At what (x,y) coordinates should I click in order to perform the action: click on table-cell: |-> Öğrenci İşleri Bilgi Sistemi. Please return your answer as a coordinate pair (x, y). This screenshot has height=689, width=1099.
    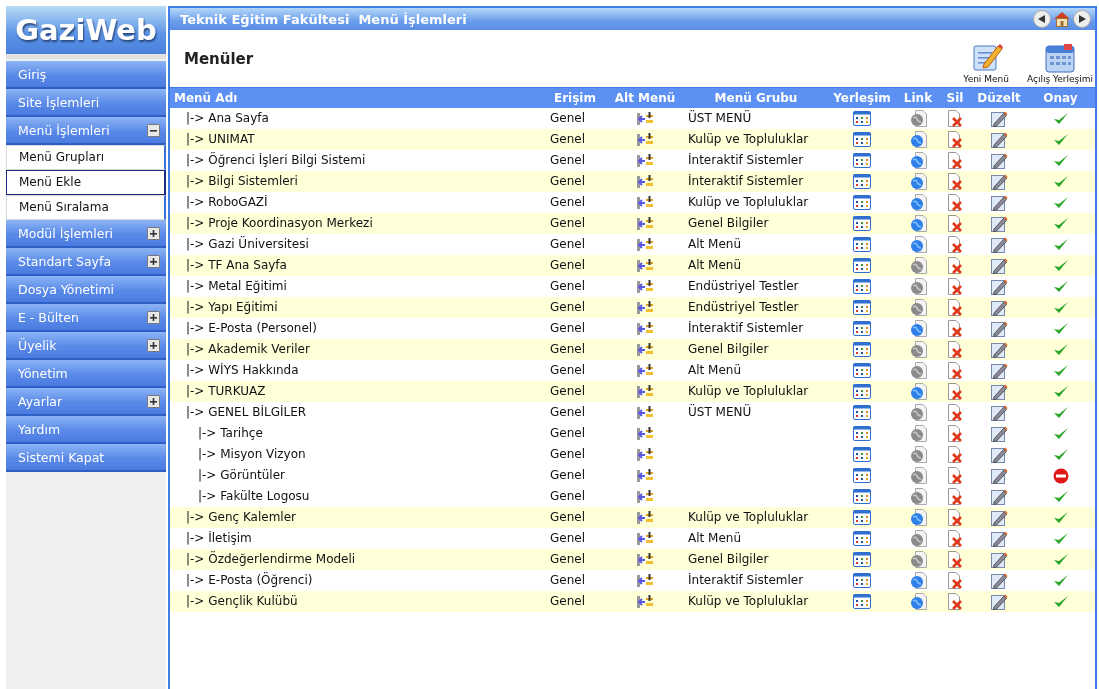
    Looking at the image, I should click on (269, 160).